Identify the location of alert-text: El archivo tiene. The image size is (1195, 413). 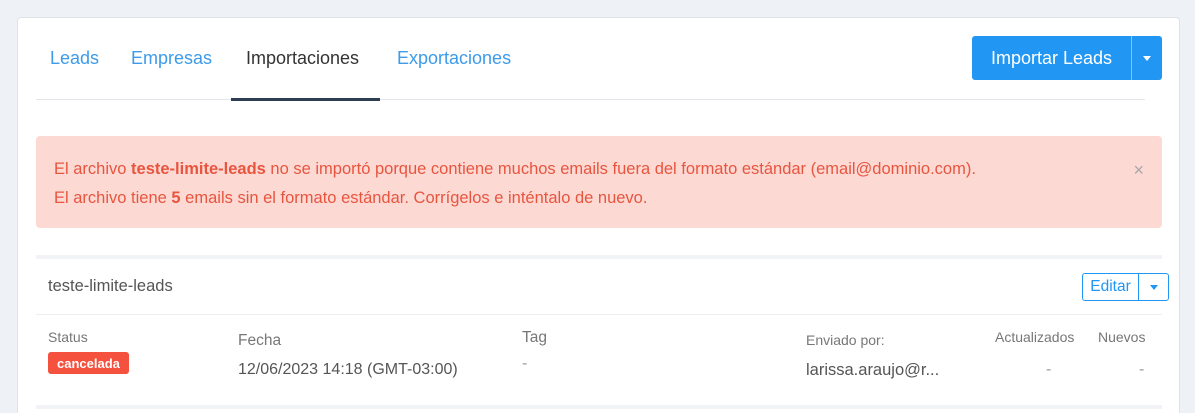
(113, 198).